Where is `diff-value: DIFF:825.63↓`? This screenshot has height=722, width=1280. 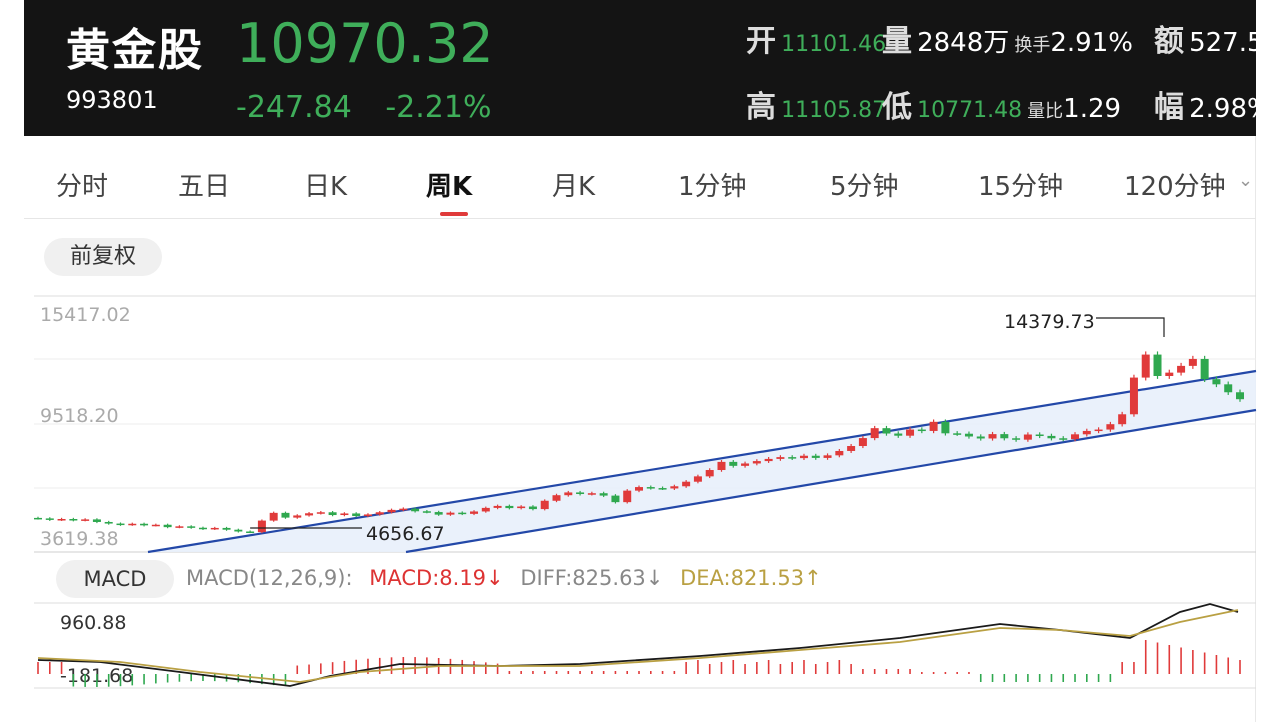 diff-value: DIFF:825.63↓ is located at coordinates (592, 578).